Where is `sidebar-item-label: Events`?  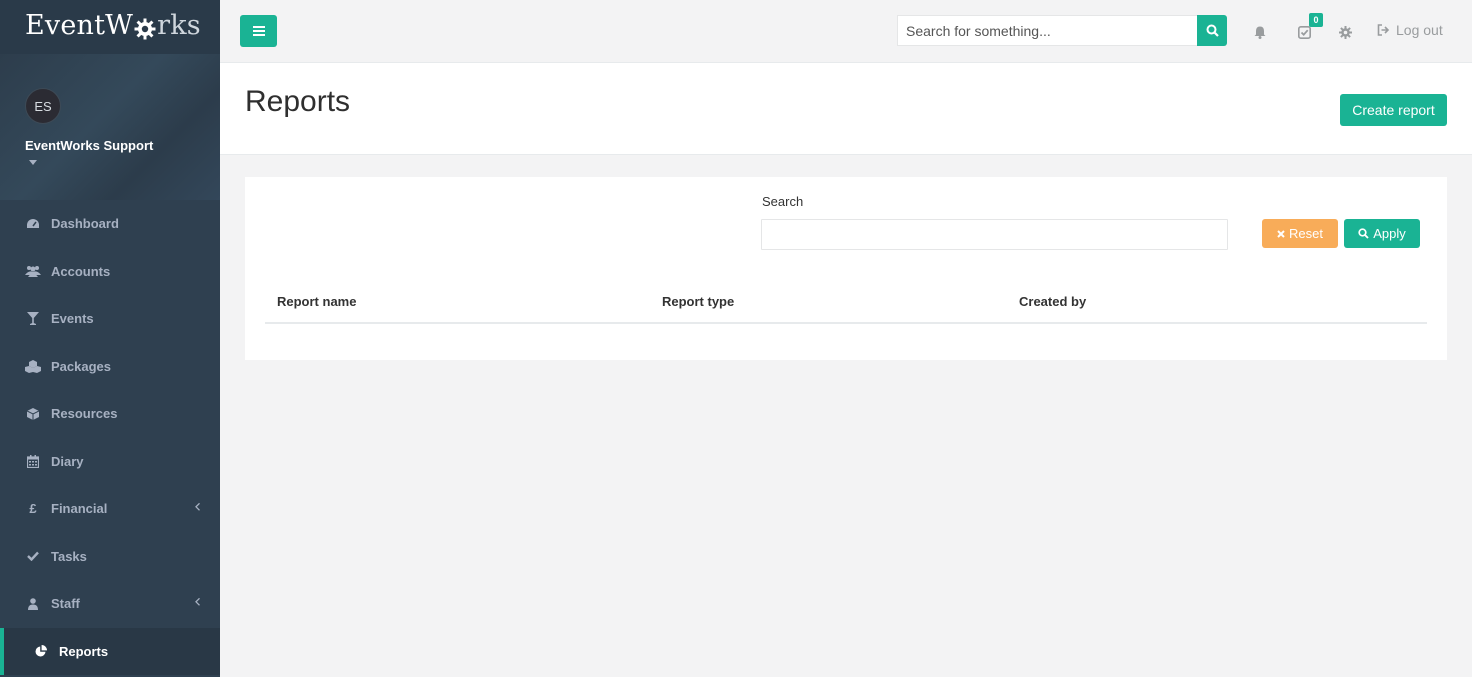 sidebar-item-label: Events is located at coordinates (72, 319).